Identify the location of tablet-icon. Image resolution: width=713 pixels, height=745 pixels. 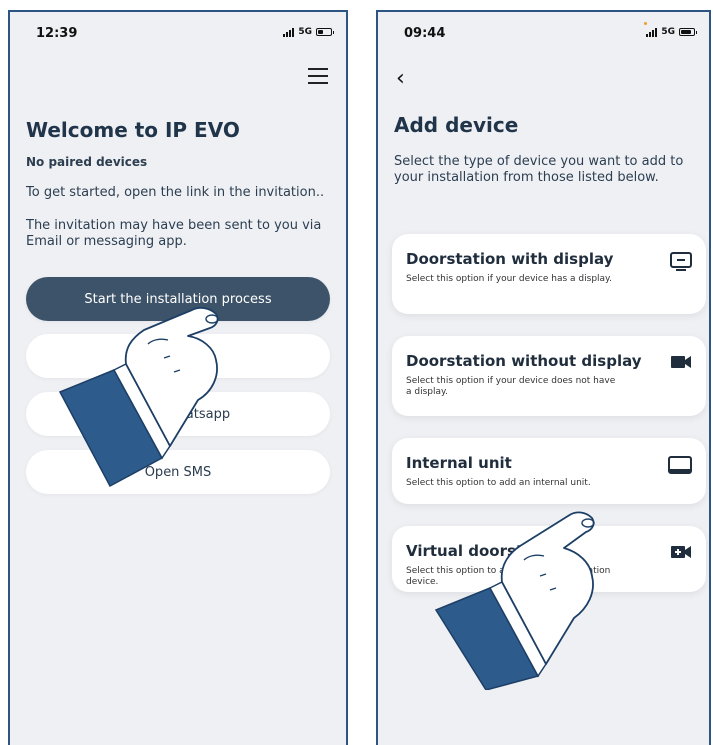
(680, 465).